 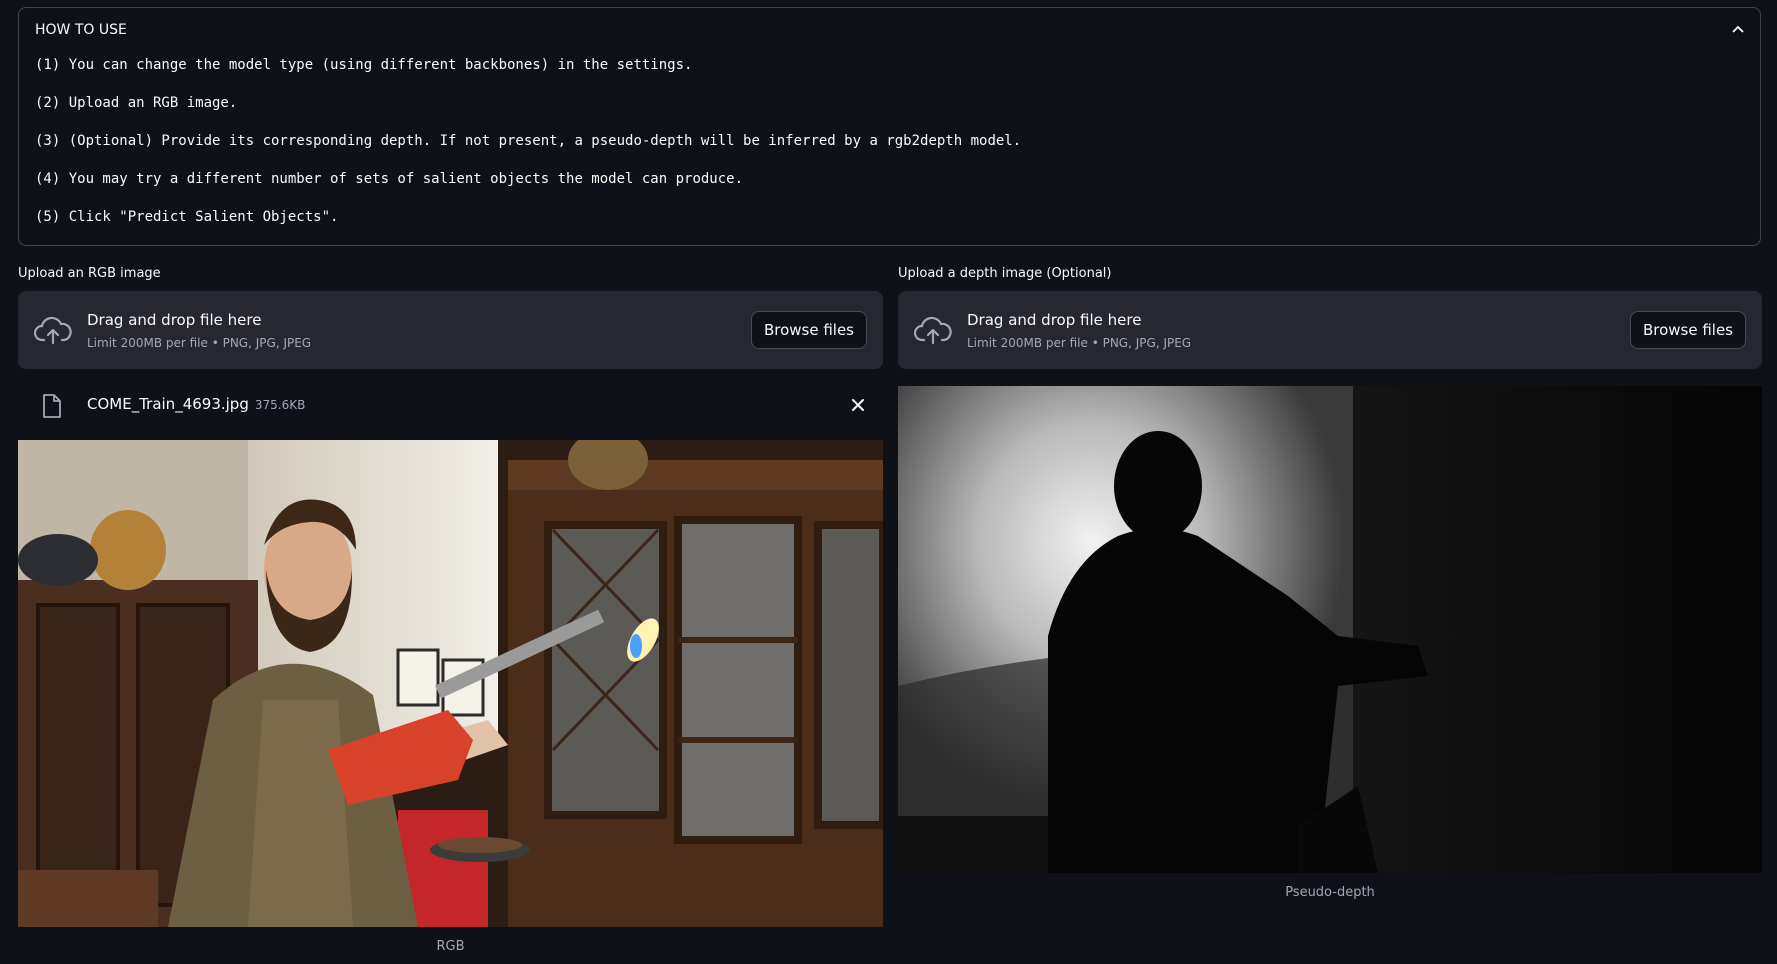 What do you see at coordinates (450, 405) in the screenshot?
I see `uploaded-file-row: COME_Train_4693.jpg 375.6KB` at bounding box center [450, 405].